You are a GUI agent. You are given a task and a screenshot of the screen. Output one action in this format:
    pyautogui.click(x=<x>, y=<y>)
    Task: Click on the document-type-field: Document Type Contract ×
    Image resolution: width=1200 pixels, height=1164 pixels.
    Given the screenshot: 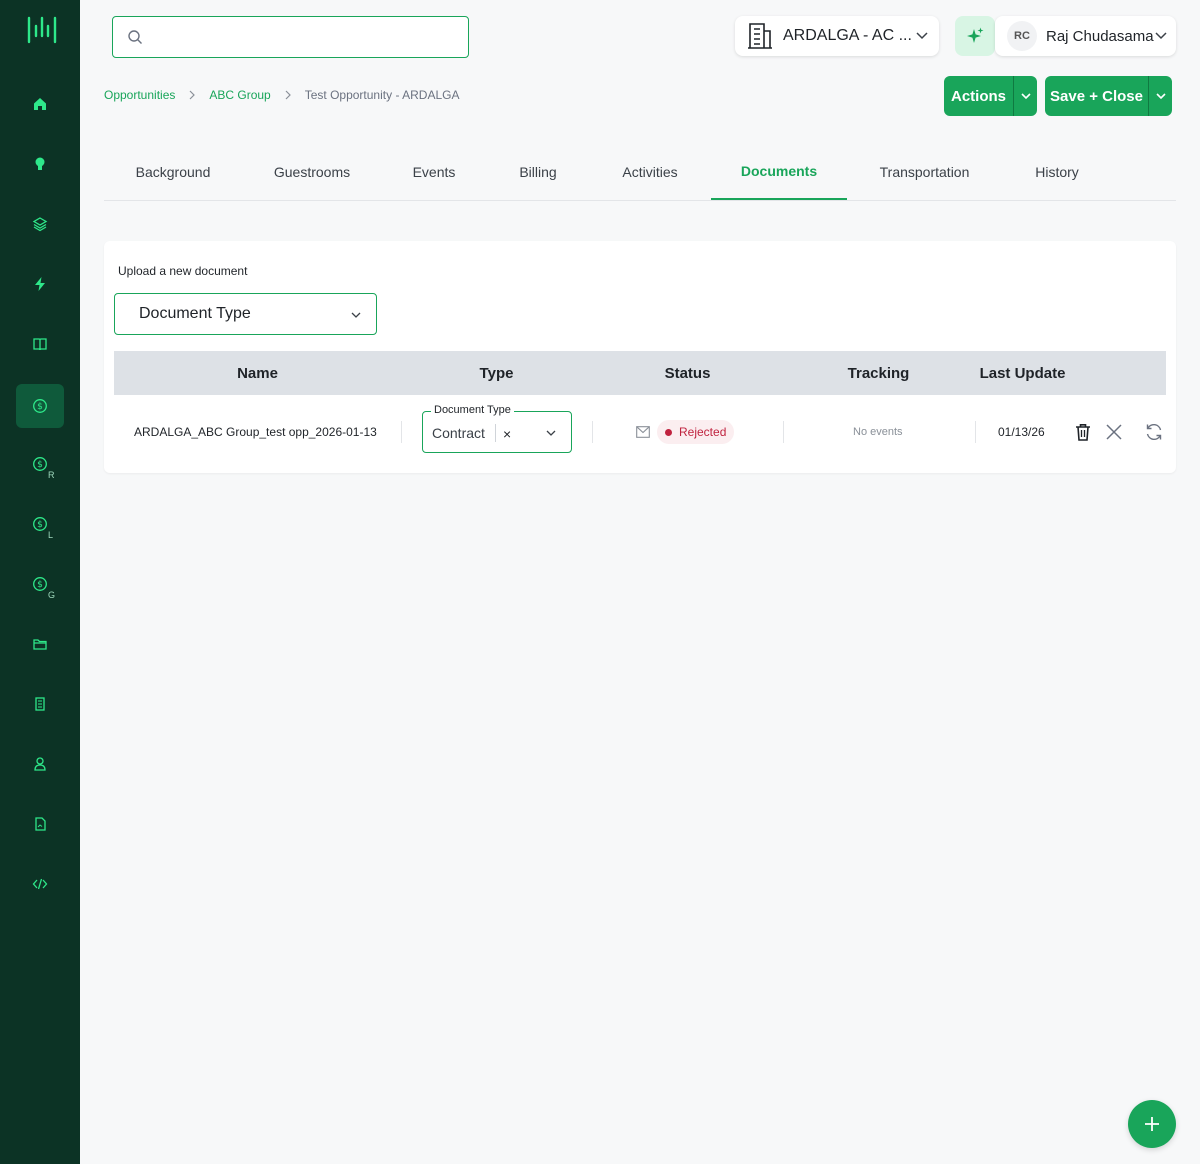 What is the action you would take?
    pyautogui.click(x=497, y=428)
    